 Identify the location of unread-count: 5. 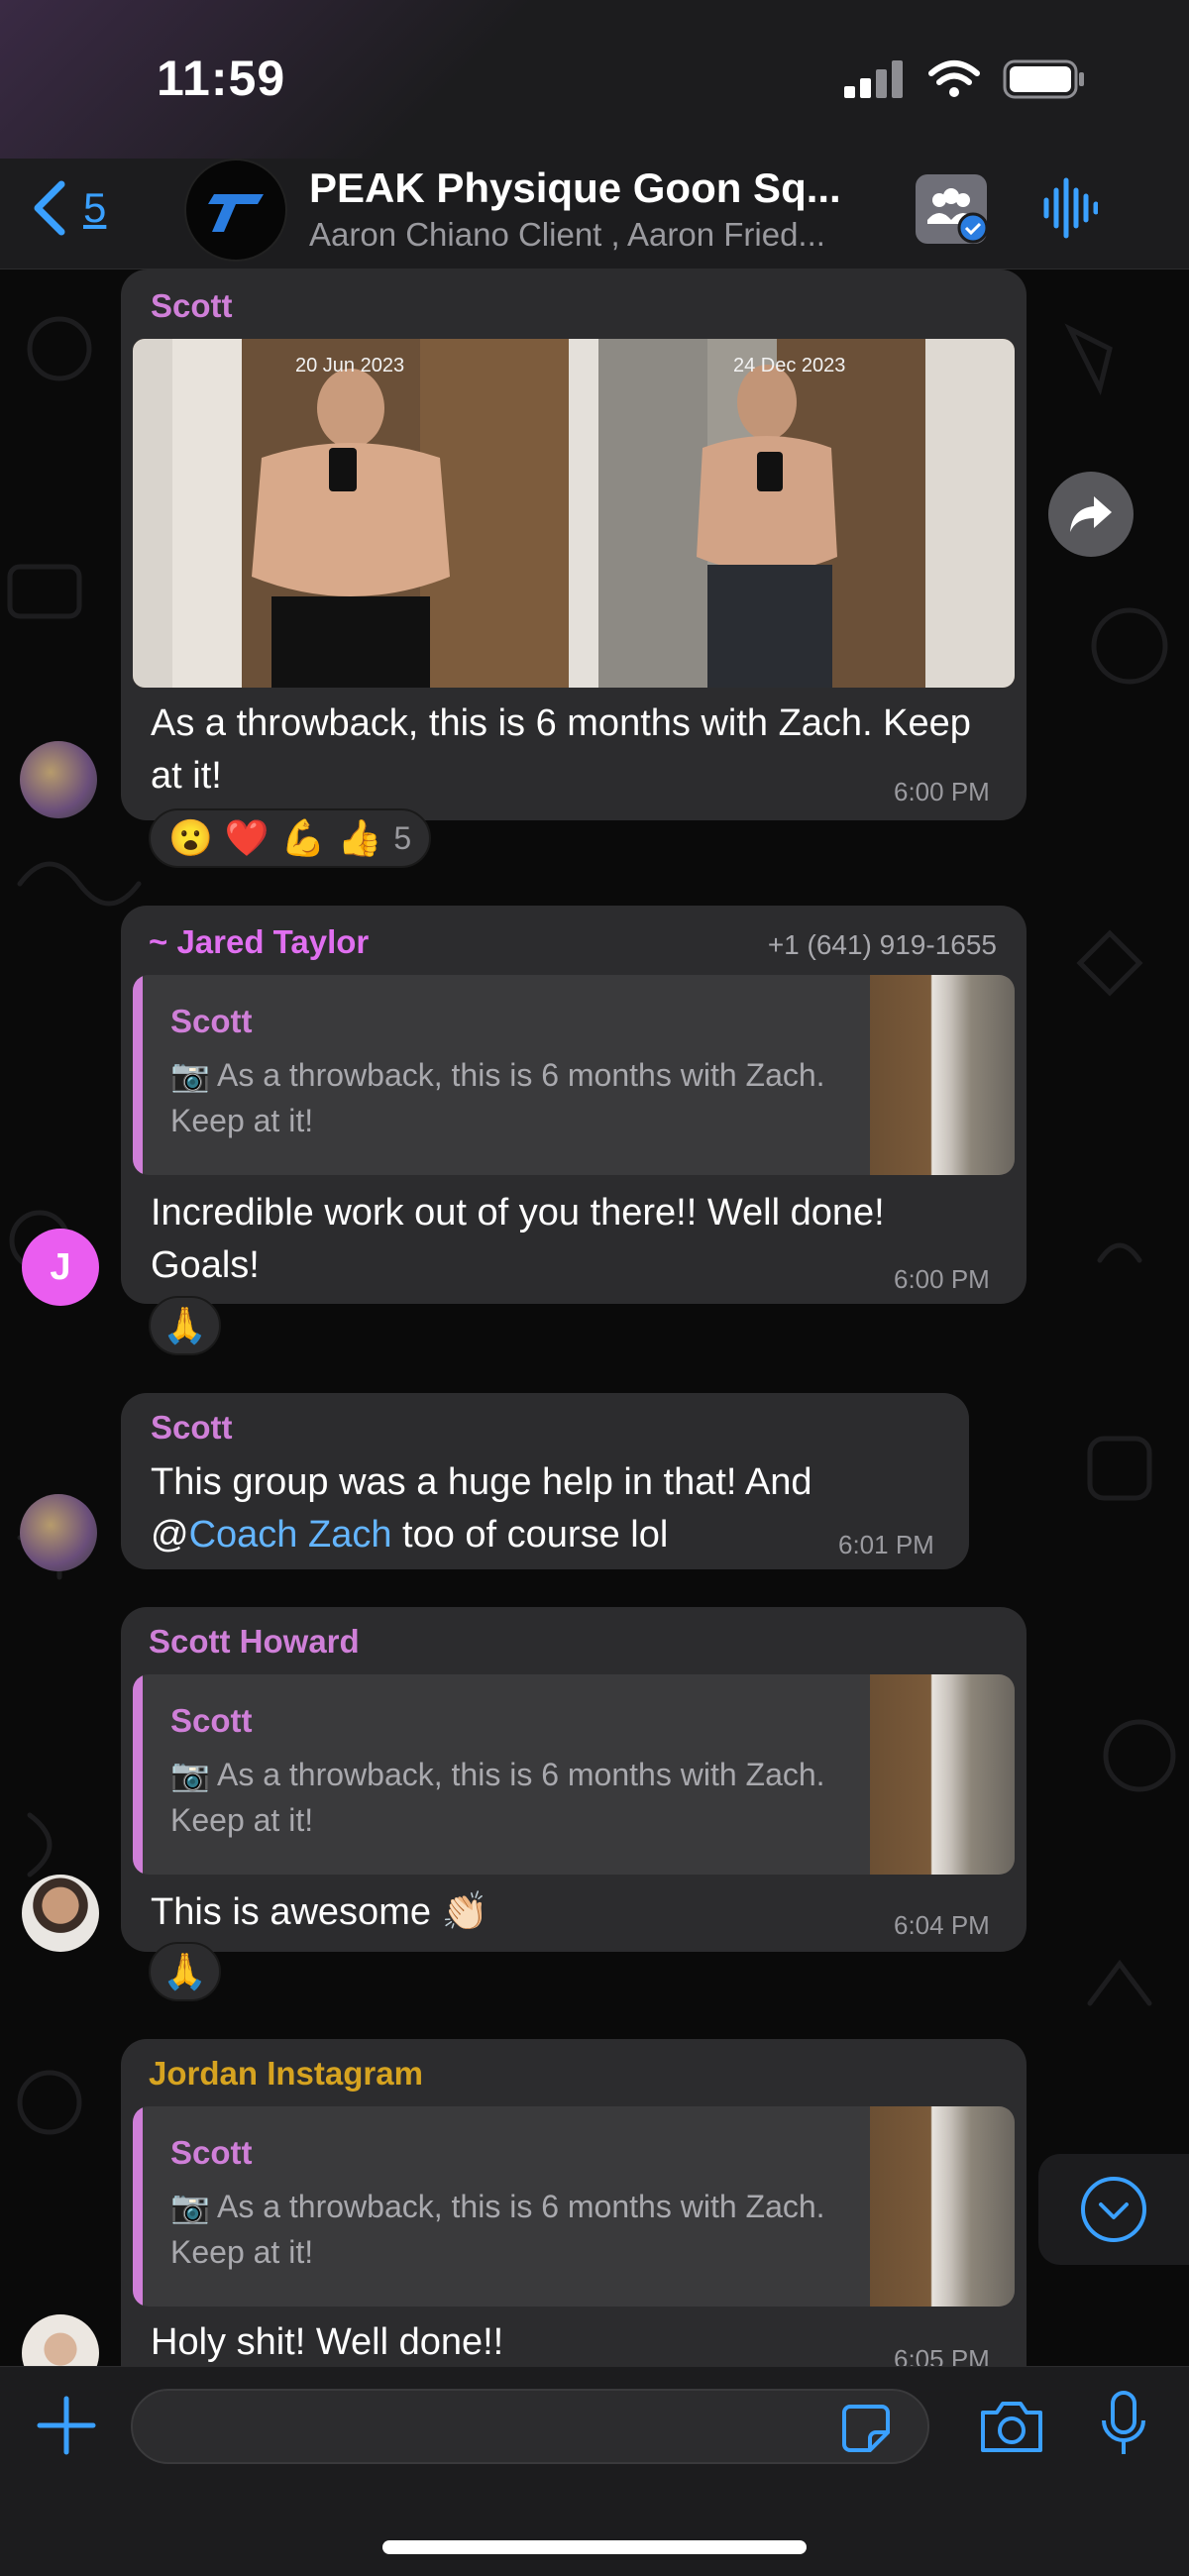
(95, 207).